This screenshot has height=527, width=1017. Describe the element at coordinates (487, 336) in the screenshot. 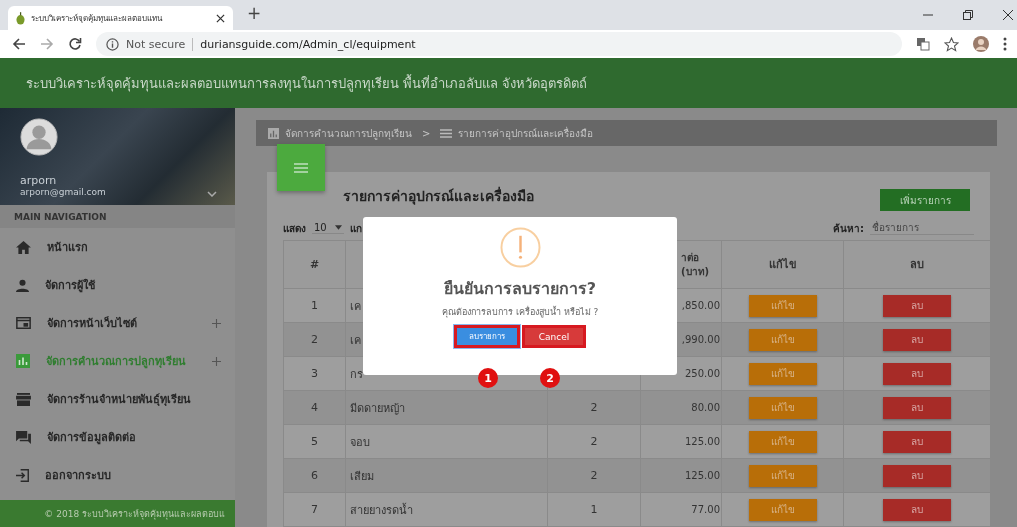

I see `confirm-delete-button: ลบรายการ` at that location.